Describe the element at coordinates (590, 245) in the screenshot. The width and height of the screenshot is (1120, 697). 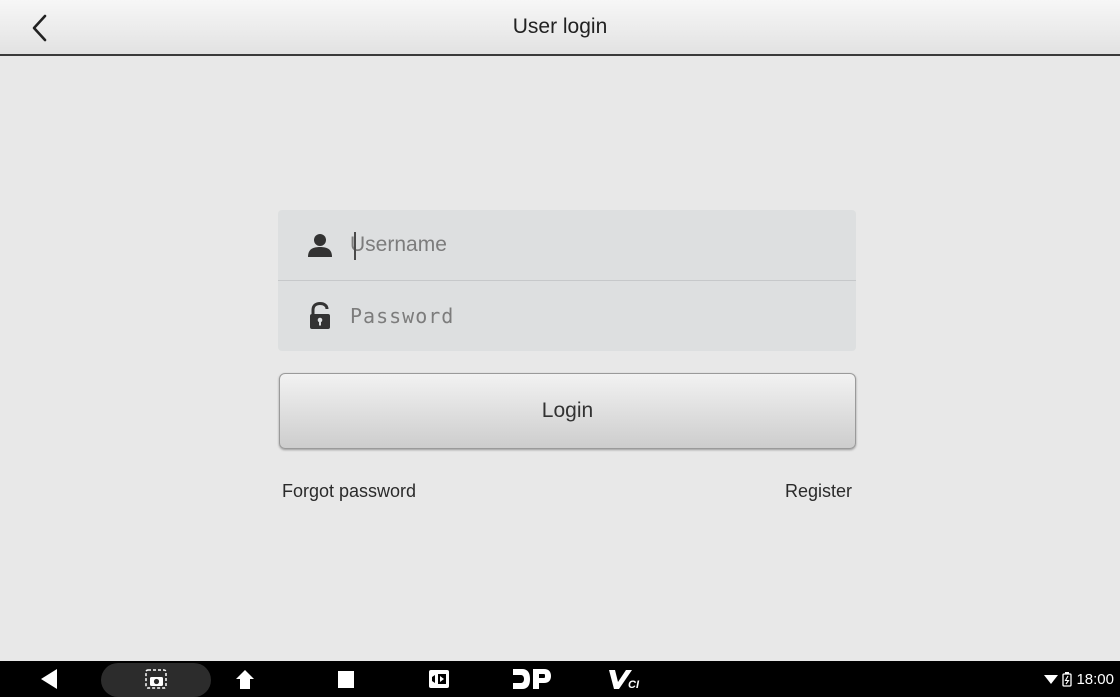
I see `username-input` at that location.